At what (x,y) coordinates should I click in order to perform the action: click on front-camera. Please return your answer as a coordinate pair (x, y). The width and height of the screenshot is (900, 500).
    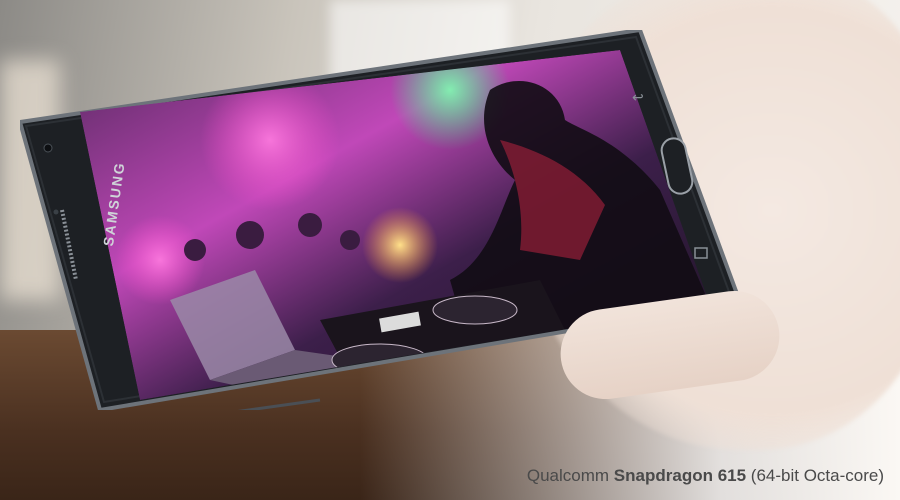
    Looking at the image, I should click on (48, 148).